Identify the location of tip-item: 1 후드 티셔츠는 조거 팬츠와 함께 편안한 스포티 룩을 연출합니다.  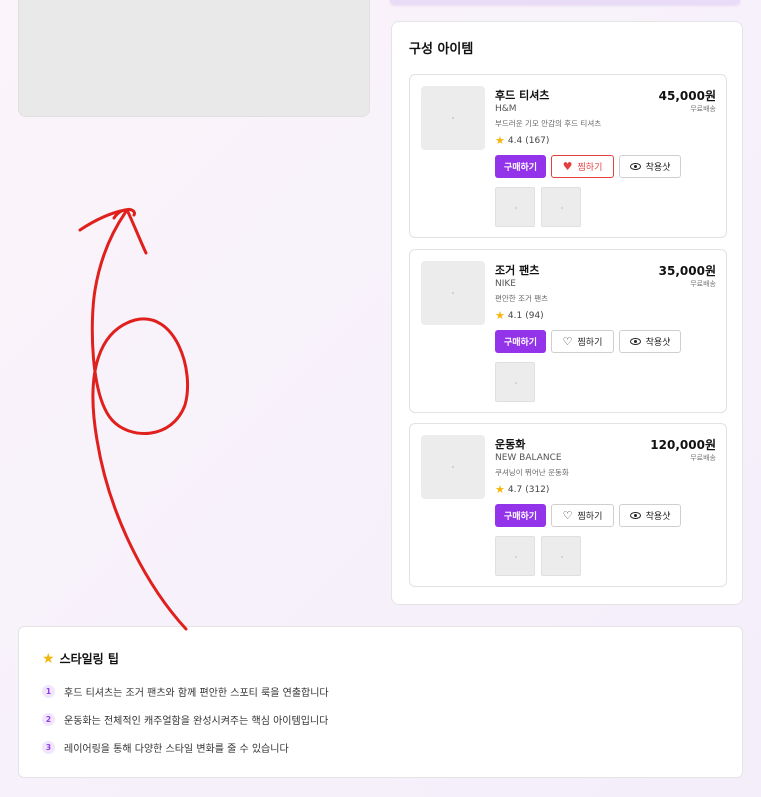
(185, 691).